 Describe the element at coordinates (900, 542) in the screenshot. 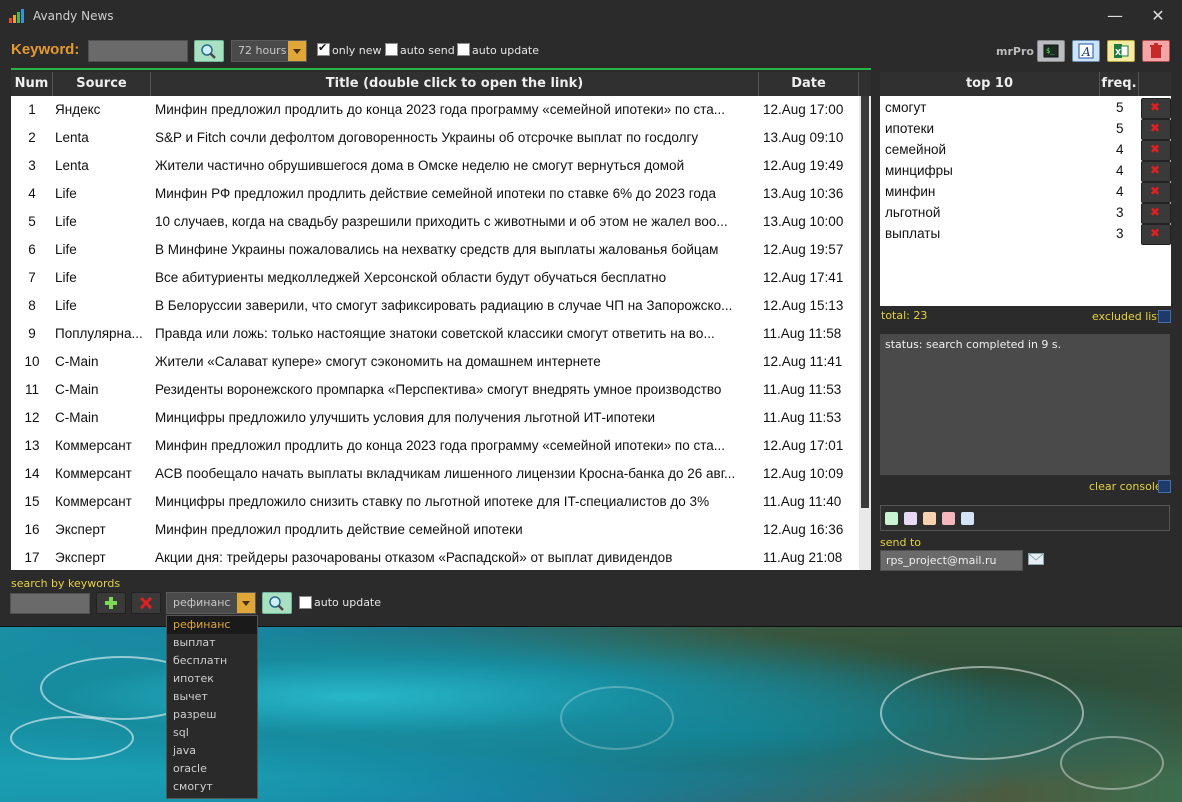

I see `send-to-label: send to` at that location.